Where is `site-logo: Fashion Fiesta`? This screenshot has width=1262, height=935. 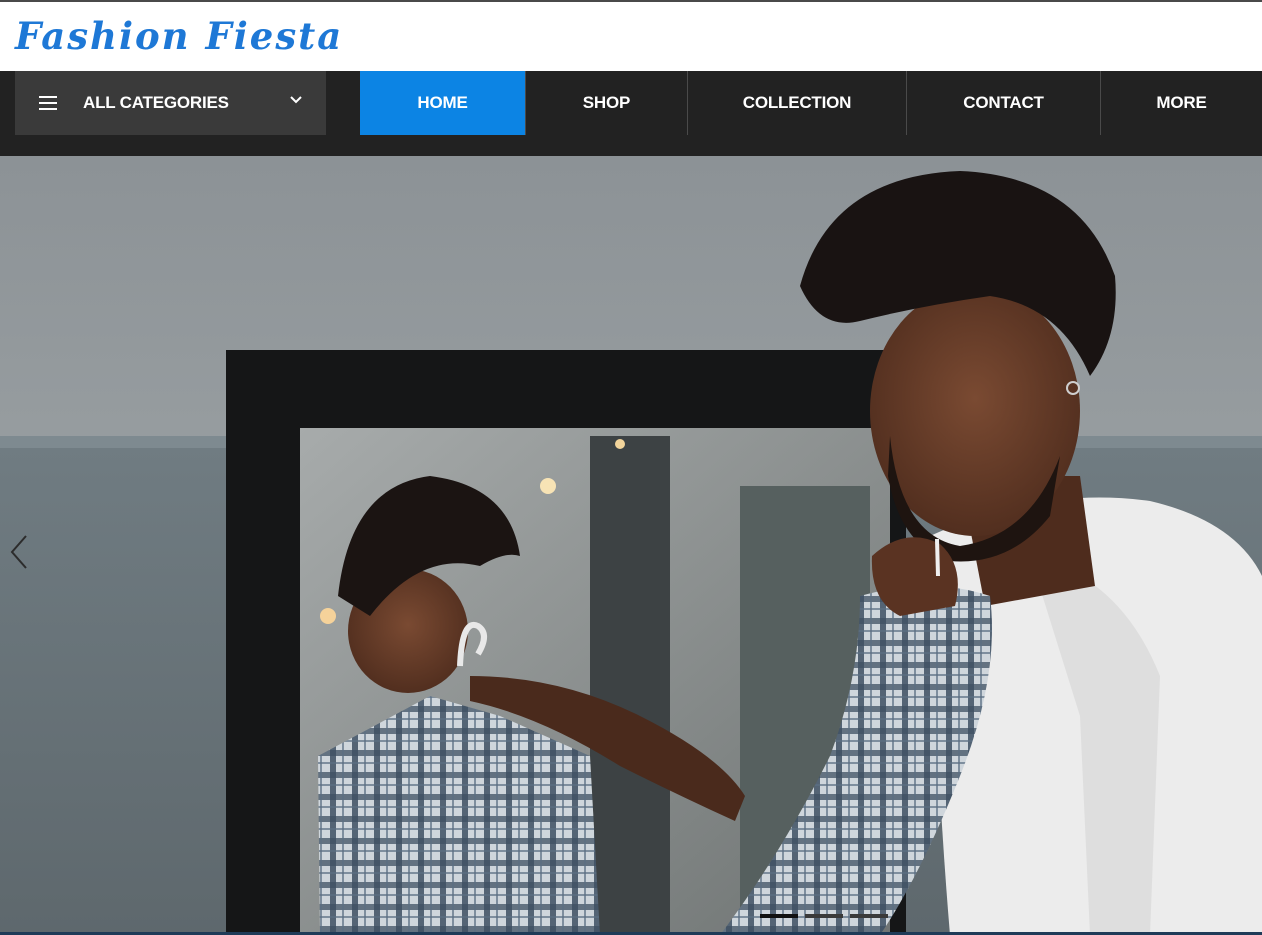 site-logo: Fashion Fiesta is located at coordinates (179, 36).